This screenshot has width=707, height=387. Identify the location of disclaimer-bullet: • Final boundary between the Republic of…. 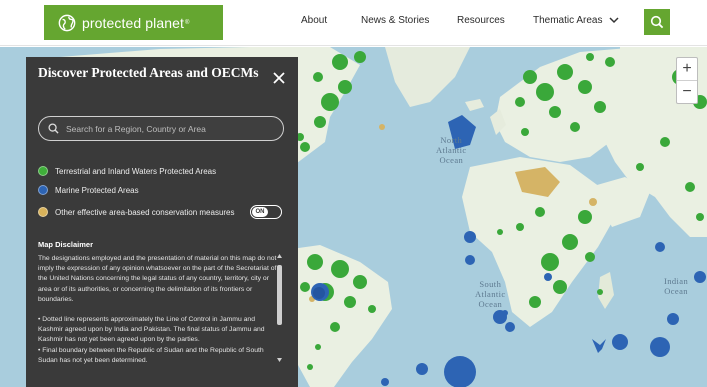
(151, 355).